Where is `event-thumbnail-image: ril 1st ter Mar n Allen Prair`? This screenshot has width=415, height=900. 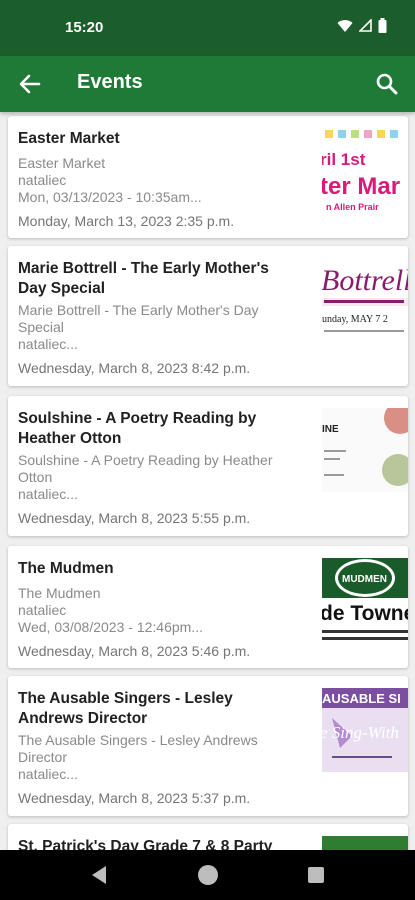
event-thumbnail-image: ril 1st ter Mar n Allen Prair is located at coordinates (361, 171).